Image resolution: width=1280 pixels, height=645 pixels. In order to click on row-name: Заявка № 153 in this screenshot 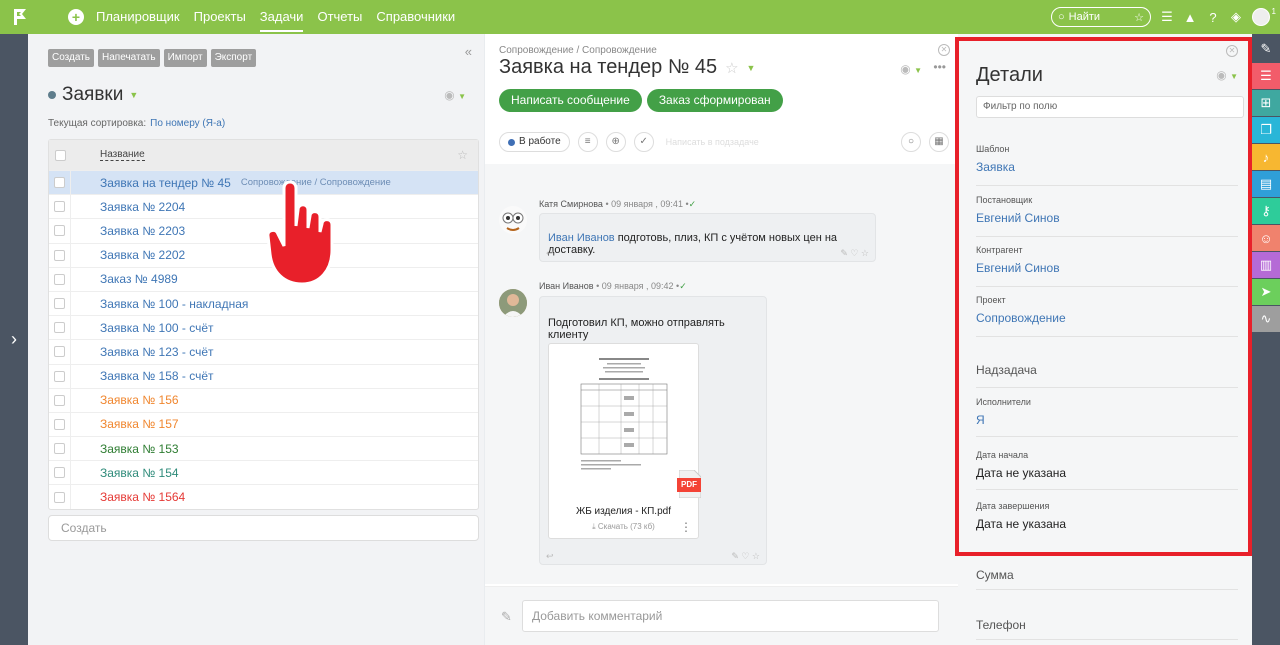, I will do `click(139, 449)`.